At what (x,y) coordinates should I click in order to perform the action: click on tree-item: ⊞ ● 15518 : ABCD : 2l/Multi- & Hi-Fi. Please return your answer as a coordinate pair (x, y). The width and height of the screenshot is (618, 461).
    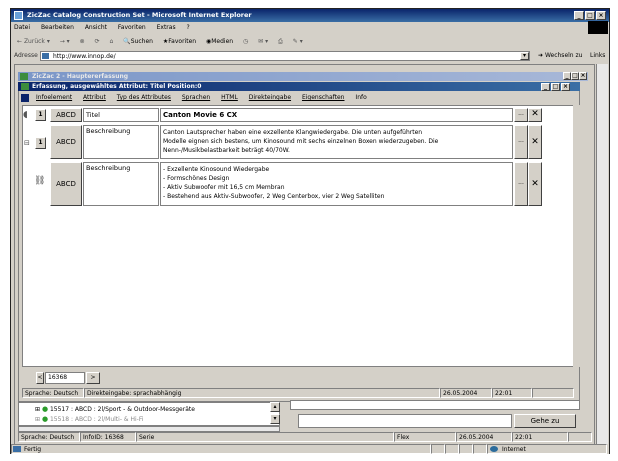
    Looking at the image, I should click on (89, 419).